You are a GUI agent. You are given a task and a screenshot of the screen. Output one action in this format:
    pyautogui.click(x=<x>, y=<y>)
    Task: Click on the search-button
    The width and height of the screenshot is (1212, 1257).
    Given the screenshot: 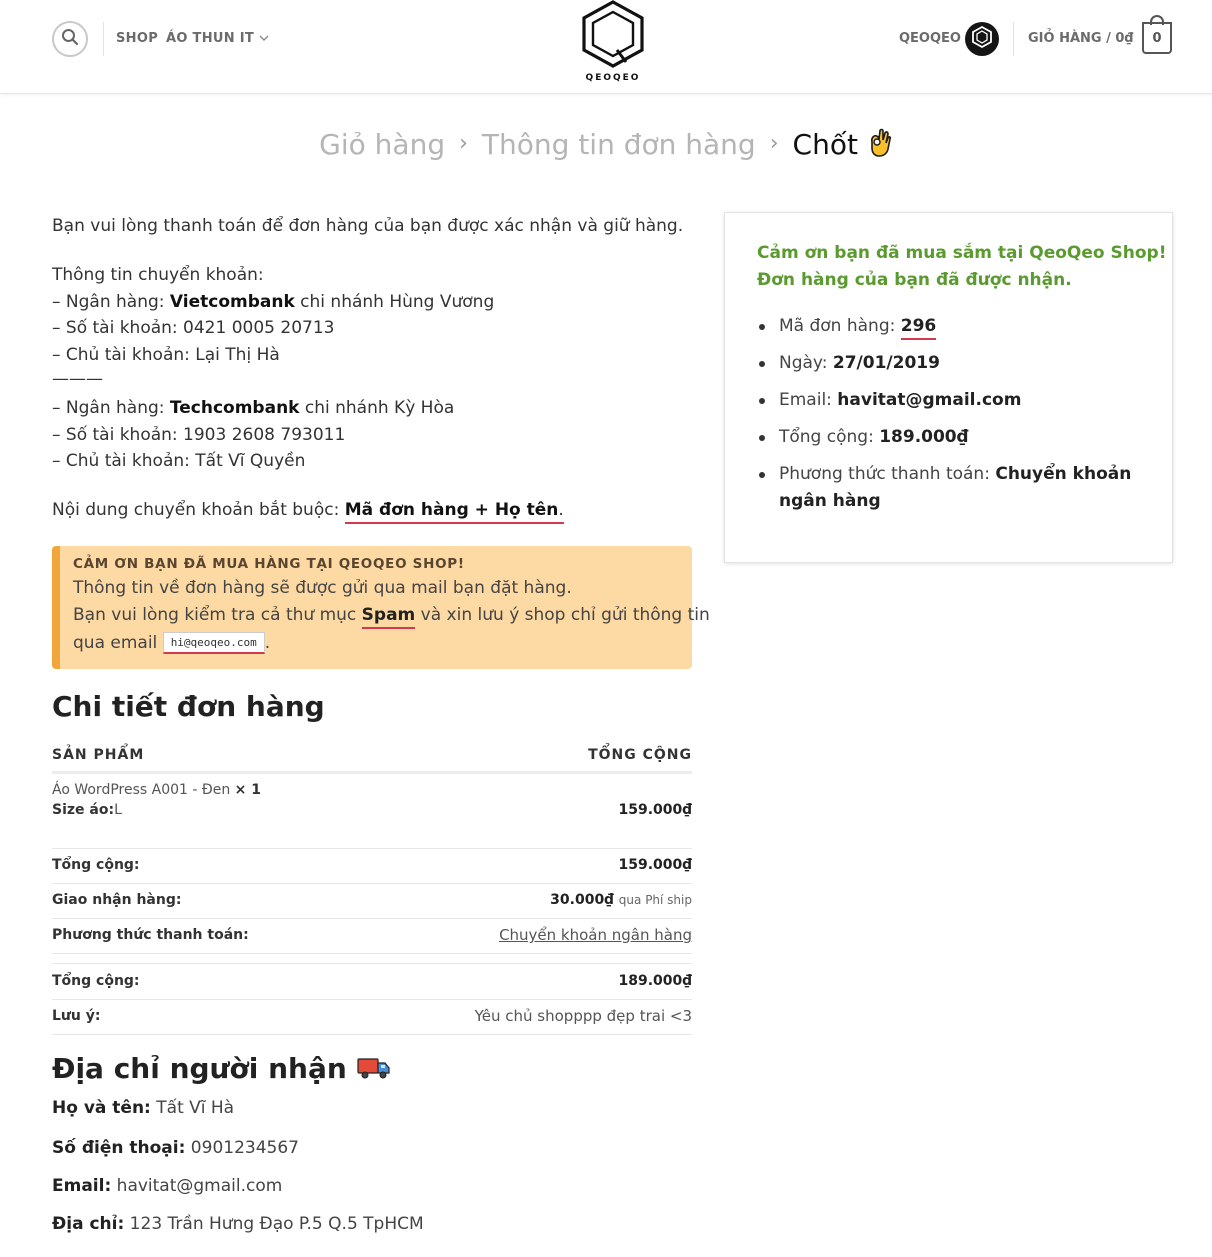 What is the action you would take?
    pyautogui.click(x=70, y=39)
    